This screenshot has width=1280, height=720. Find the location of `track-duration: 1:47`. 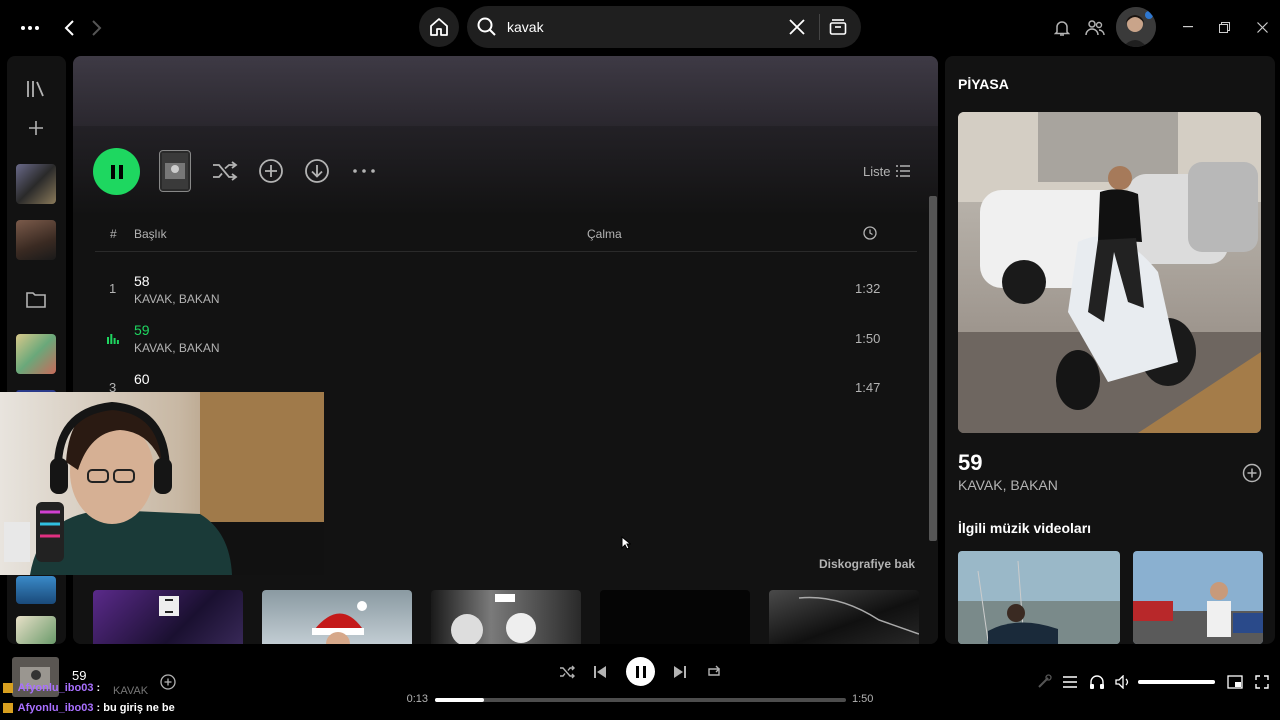

track-duration: 1:47 is located at coordinates (868, 387).